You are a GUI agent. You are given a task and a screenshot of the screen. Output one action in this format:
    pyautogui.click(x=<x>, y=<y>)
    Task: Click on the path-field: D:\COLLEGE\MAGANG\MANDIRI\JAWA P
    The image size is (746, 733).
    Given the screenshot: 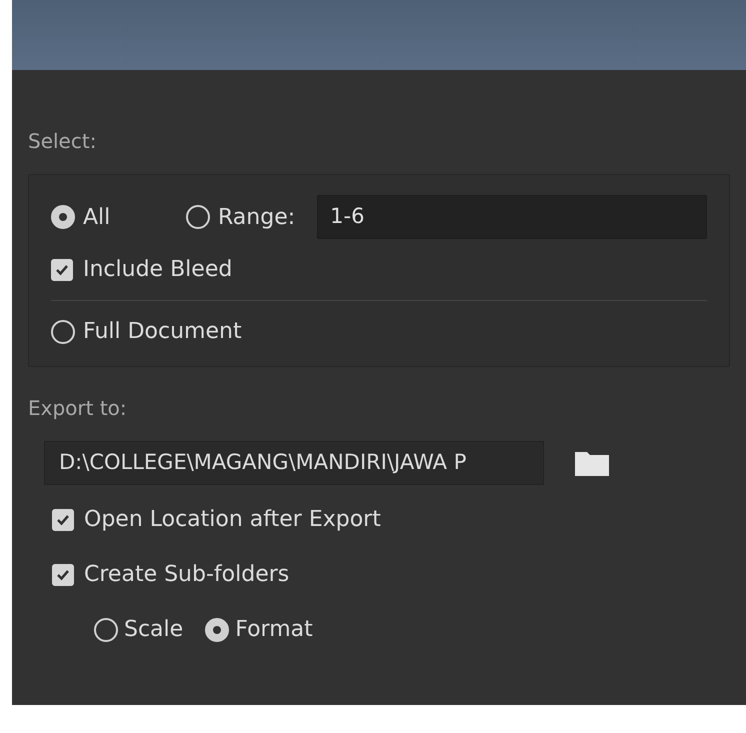 What is the action you would take?
    pyautogui.click(x=294, y=463)
    